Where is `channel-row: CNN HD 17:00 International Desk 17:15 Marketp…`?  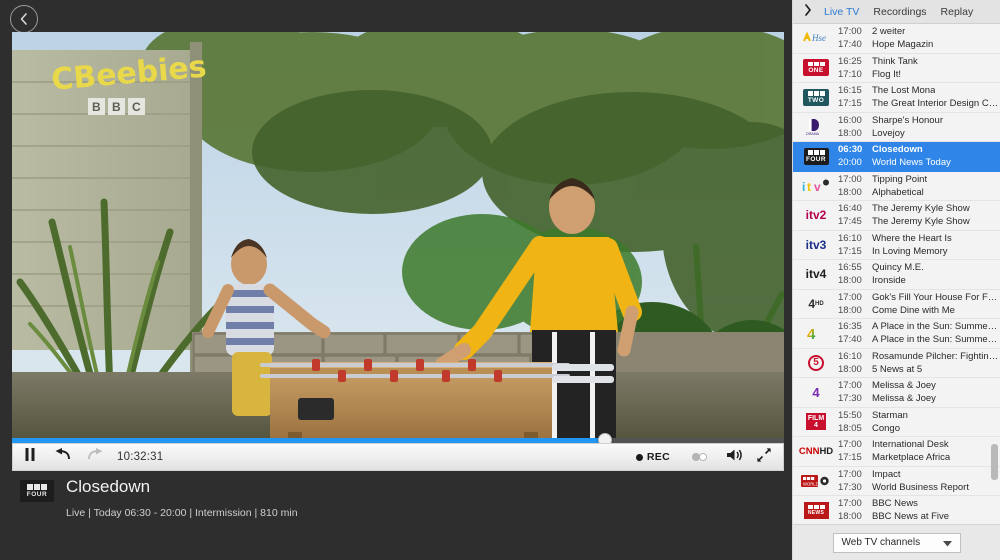
channel-row: CNN HD 17:00 International Desk 17:15 Marketp… is located at coordinates (896, 452).